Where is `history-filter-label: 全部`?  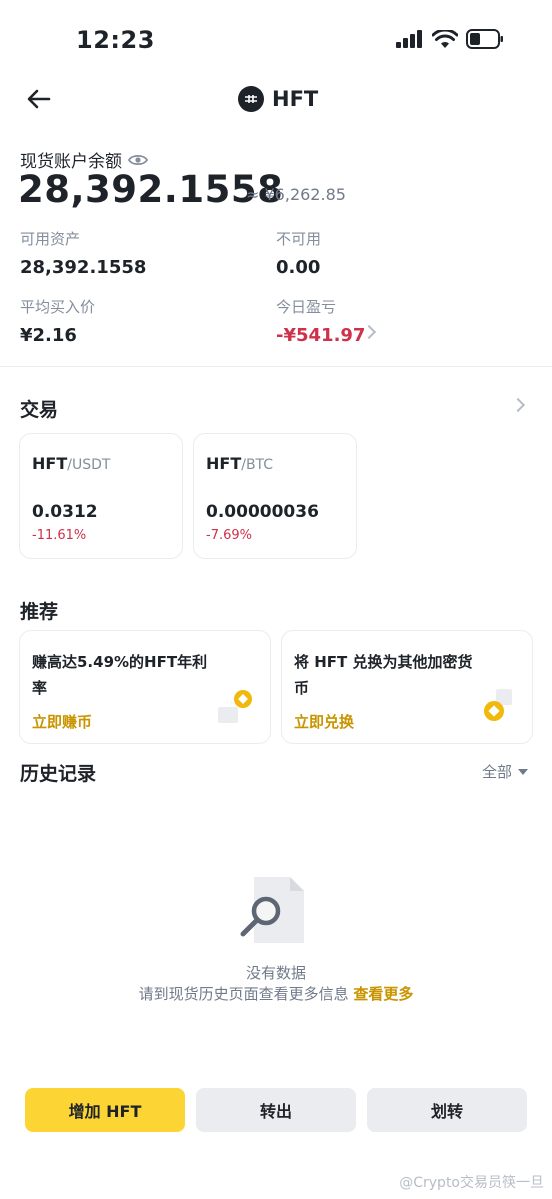 history-filter-label: 全部 is located at coordinates (496, 772).